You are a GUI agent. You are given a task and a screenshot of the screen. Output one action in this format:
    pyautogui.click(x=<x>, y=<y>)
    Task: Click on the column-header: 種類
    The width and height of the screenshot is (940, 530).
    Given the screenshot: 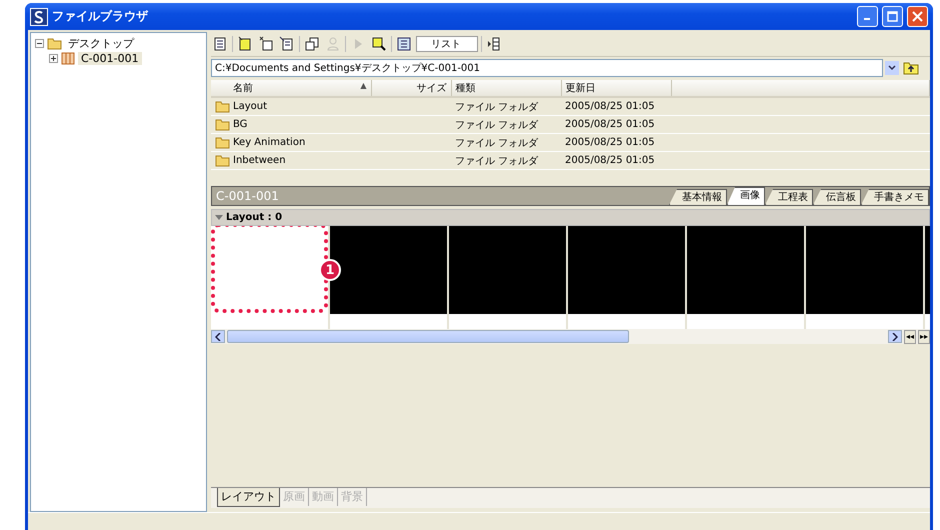 What is the action you would take?
    pyautogui.click(x=506, y=88)
    